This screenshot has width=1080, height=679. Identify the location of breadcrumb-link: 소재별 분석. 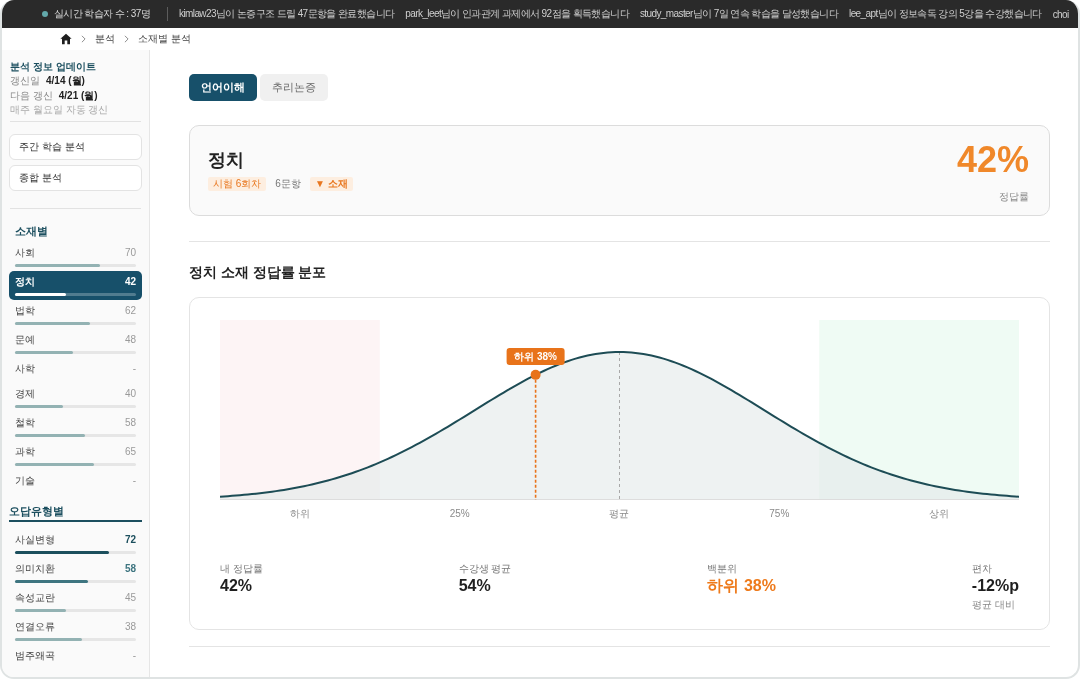
(164, 39).